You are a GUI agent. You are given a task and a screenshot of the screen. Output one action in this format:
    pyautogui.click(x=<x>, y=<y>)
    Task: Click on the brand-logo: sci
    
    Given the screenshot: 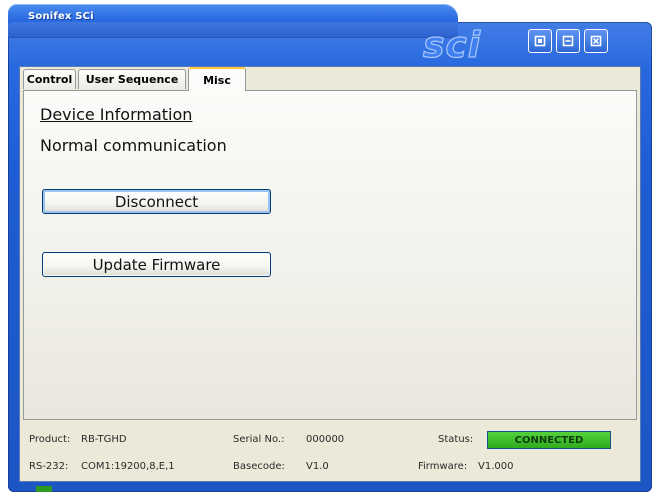 What is the action you would take?
    pyautogui.click(x=451, y=44)
    